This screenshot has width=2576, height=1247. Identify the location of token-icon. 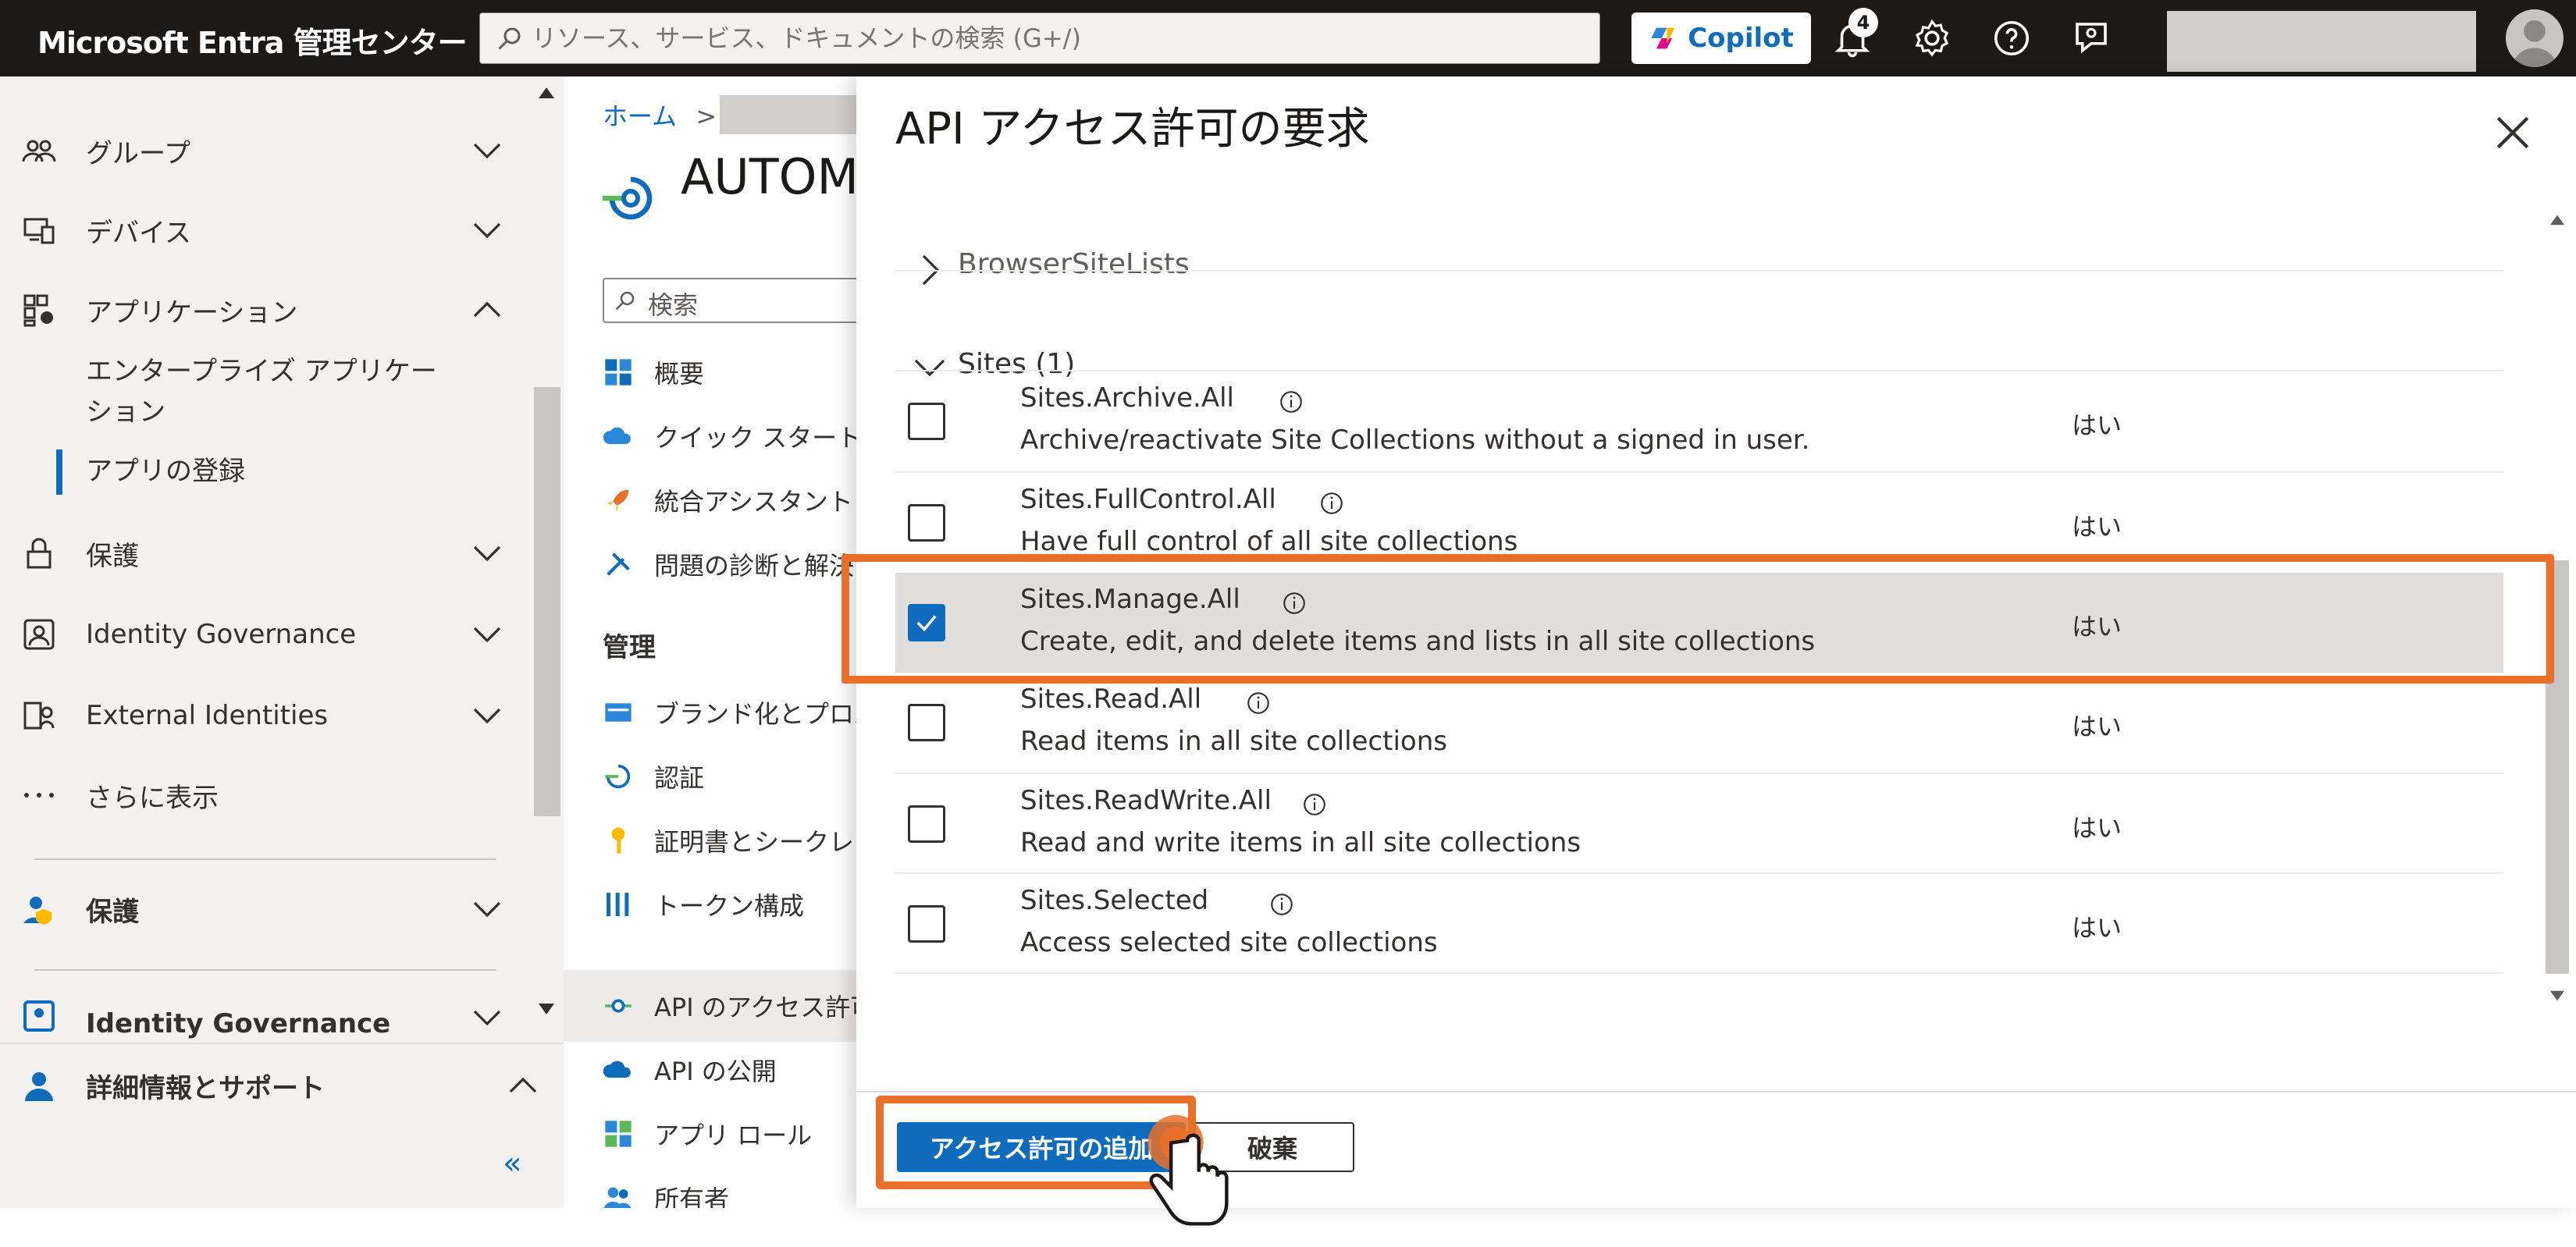
(618, 904).